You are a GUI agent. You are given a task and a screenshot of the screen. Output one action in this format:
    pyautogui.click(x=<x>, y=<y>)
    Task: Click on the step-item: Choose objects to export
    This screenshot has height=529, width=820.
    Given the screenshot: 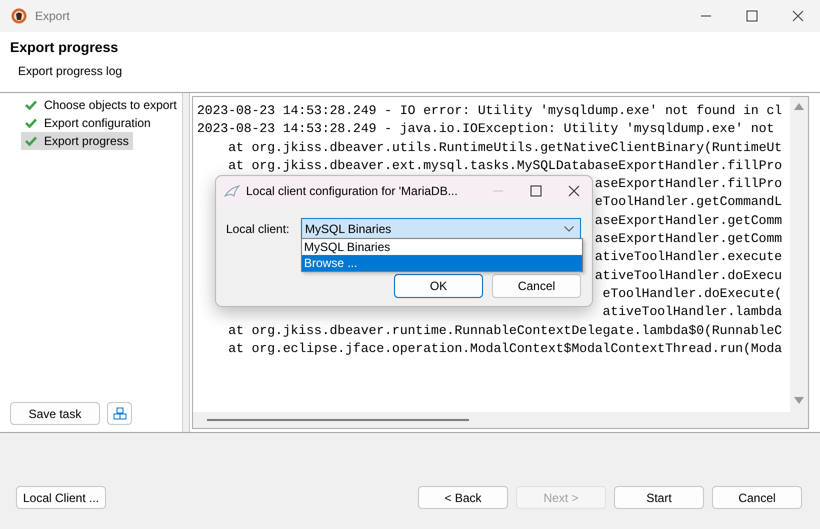 What is the action you would take?
    pyautogui.click(x=101, y=105)
    